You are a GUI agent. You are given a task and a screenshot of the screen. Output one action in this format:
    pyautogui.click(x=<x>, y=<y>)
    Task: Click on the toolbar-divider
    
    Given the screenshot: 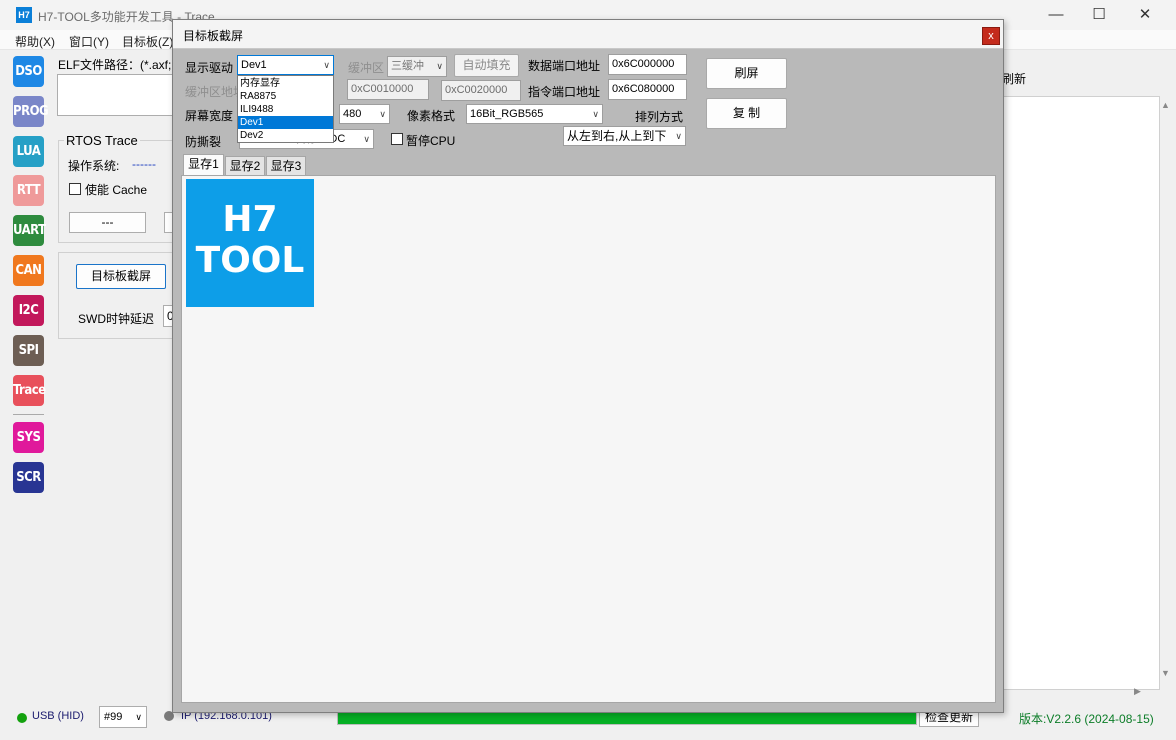 What is the action you would take?
    pyautogui.click(x=28, y=414)
    